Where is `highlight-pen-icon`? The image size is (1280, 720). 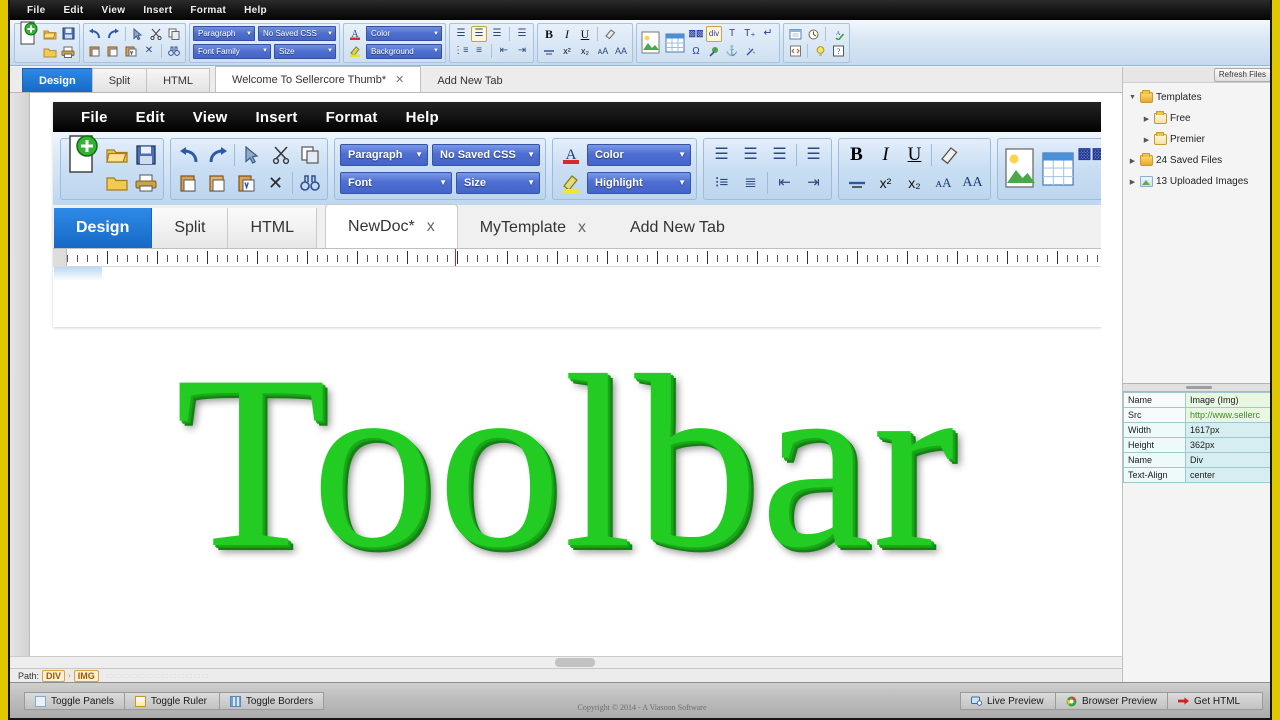 highlight-pen-icon is located at coordinates (355, 51).